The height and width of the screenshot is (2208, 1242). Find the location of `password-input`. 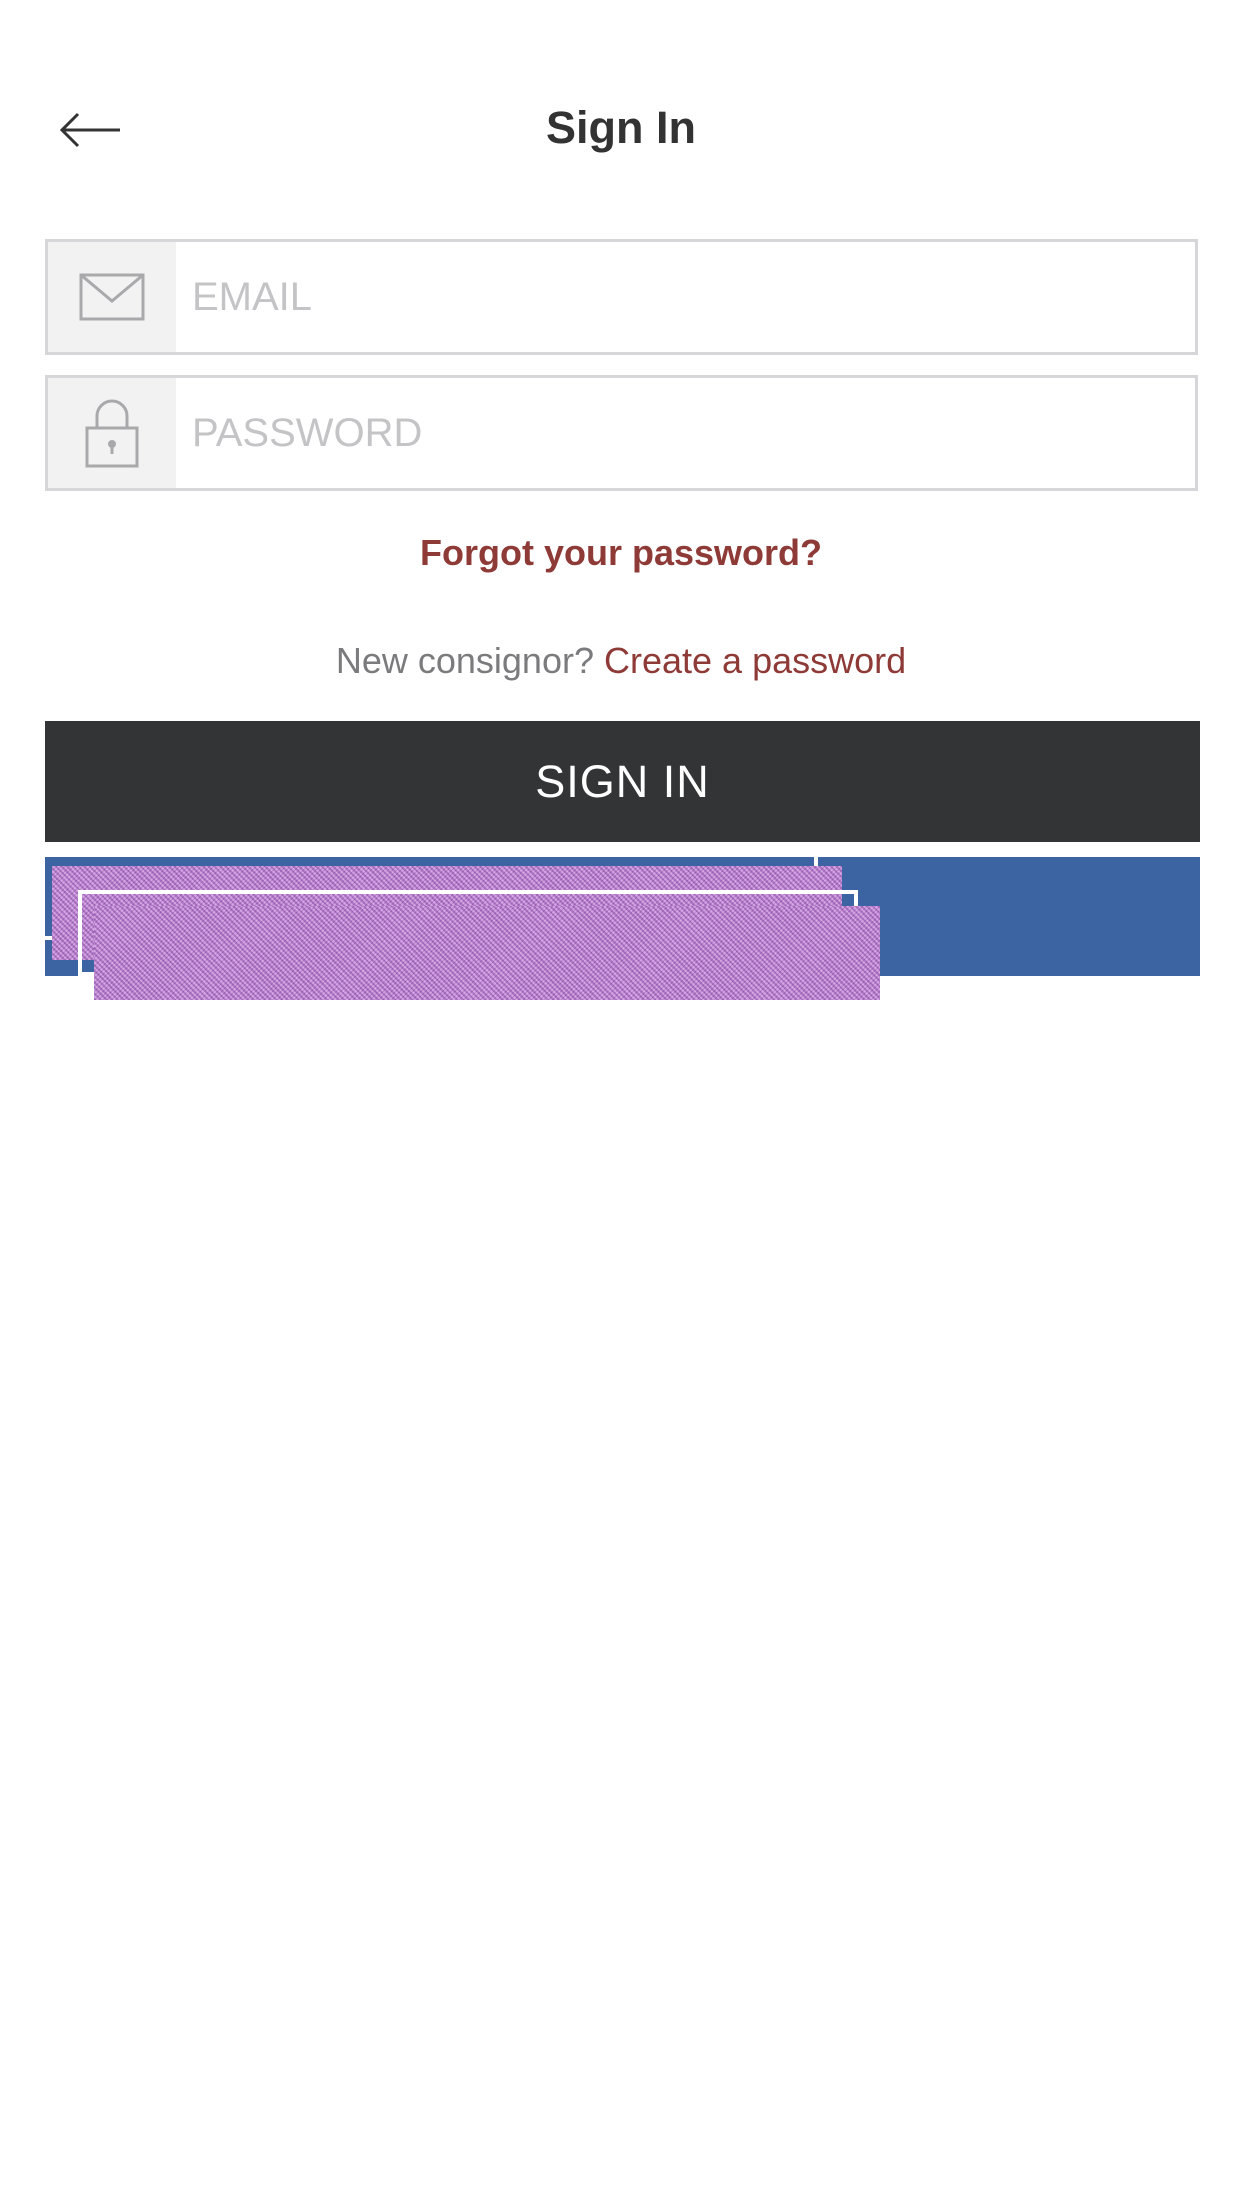

password-input is located at coordinates (685, 433).